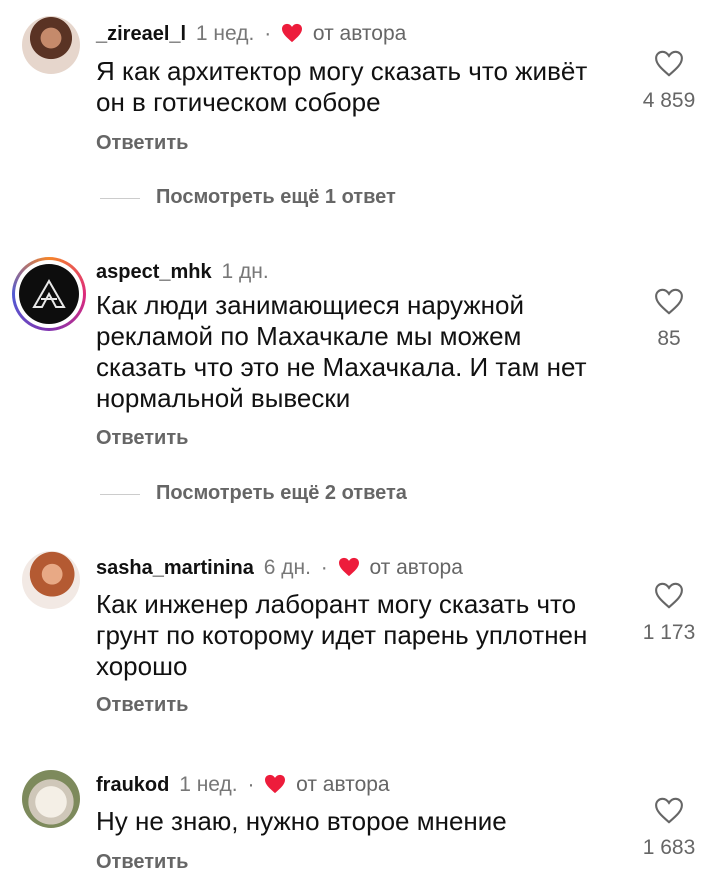 This screenshot has width=720, height=884. I want to click on like-count: 1 173, so click(669, 632).